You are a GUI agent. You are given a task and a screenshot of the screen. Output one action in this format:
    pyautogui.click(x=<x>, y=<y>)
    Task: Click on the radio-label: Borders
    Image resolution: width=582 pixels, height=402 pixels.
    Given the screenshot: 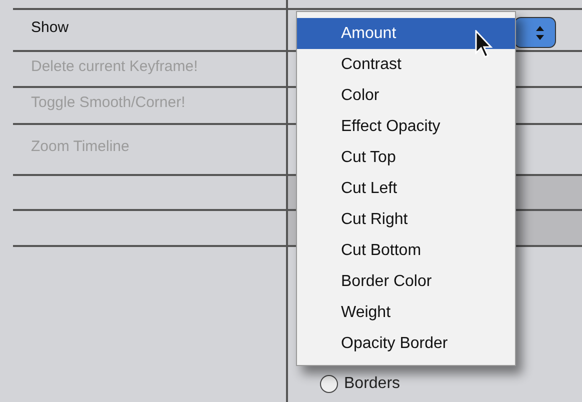 What is the action you would take?
    pyautogui.click(x=372, y=384)
    